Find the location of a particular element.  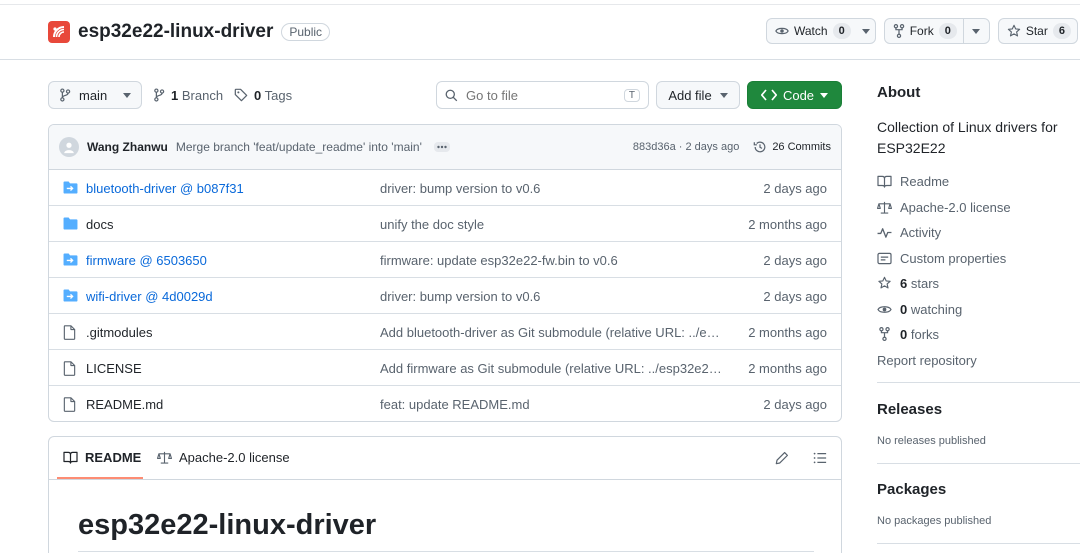

code-icon is located at coordinates (768, 95).